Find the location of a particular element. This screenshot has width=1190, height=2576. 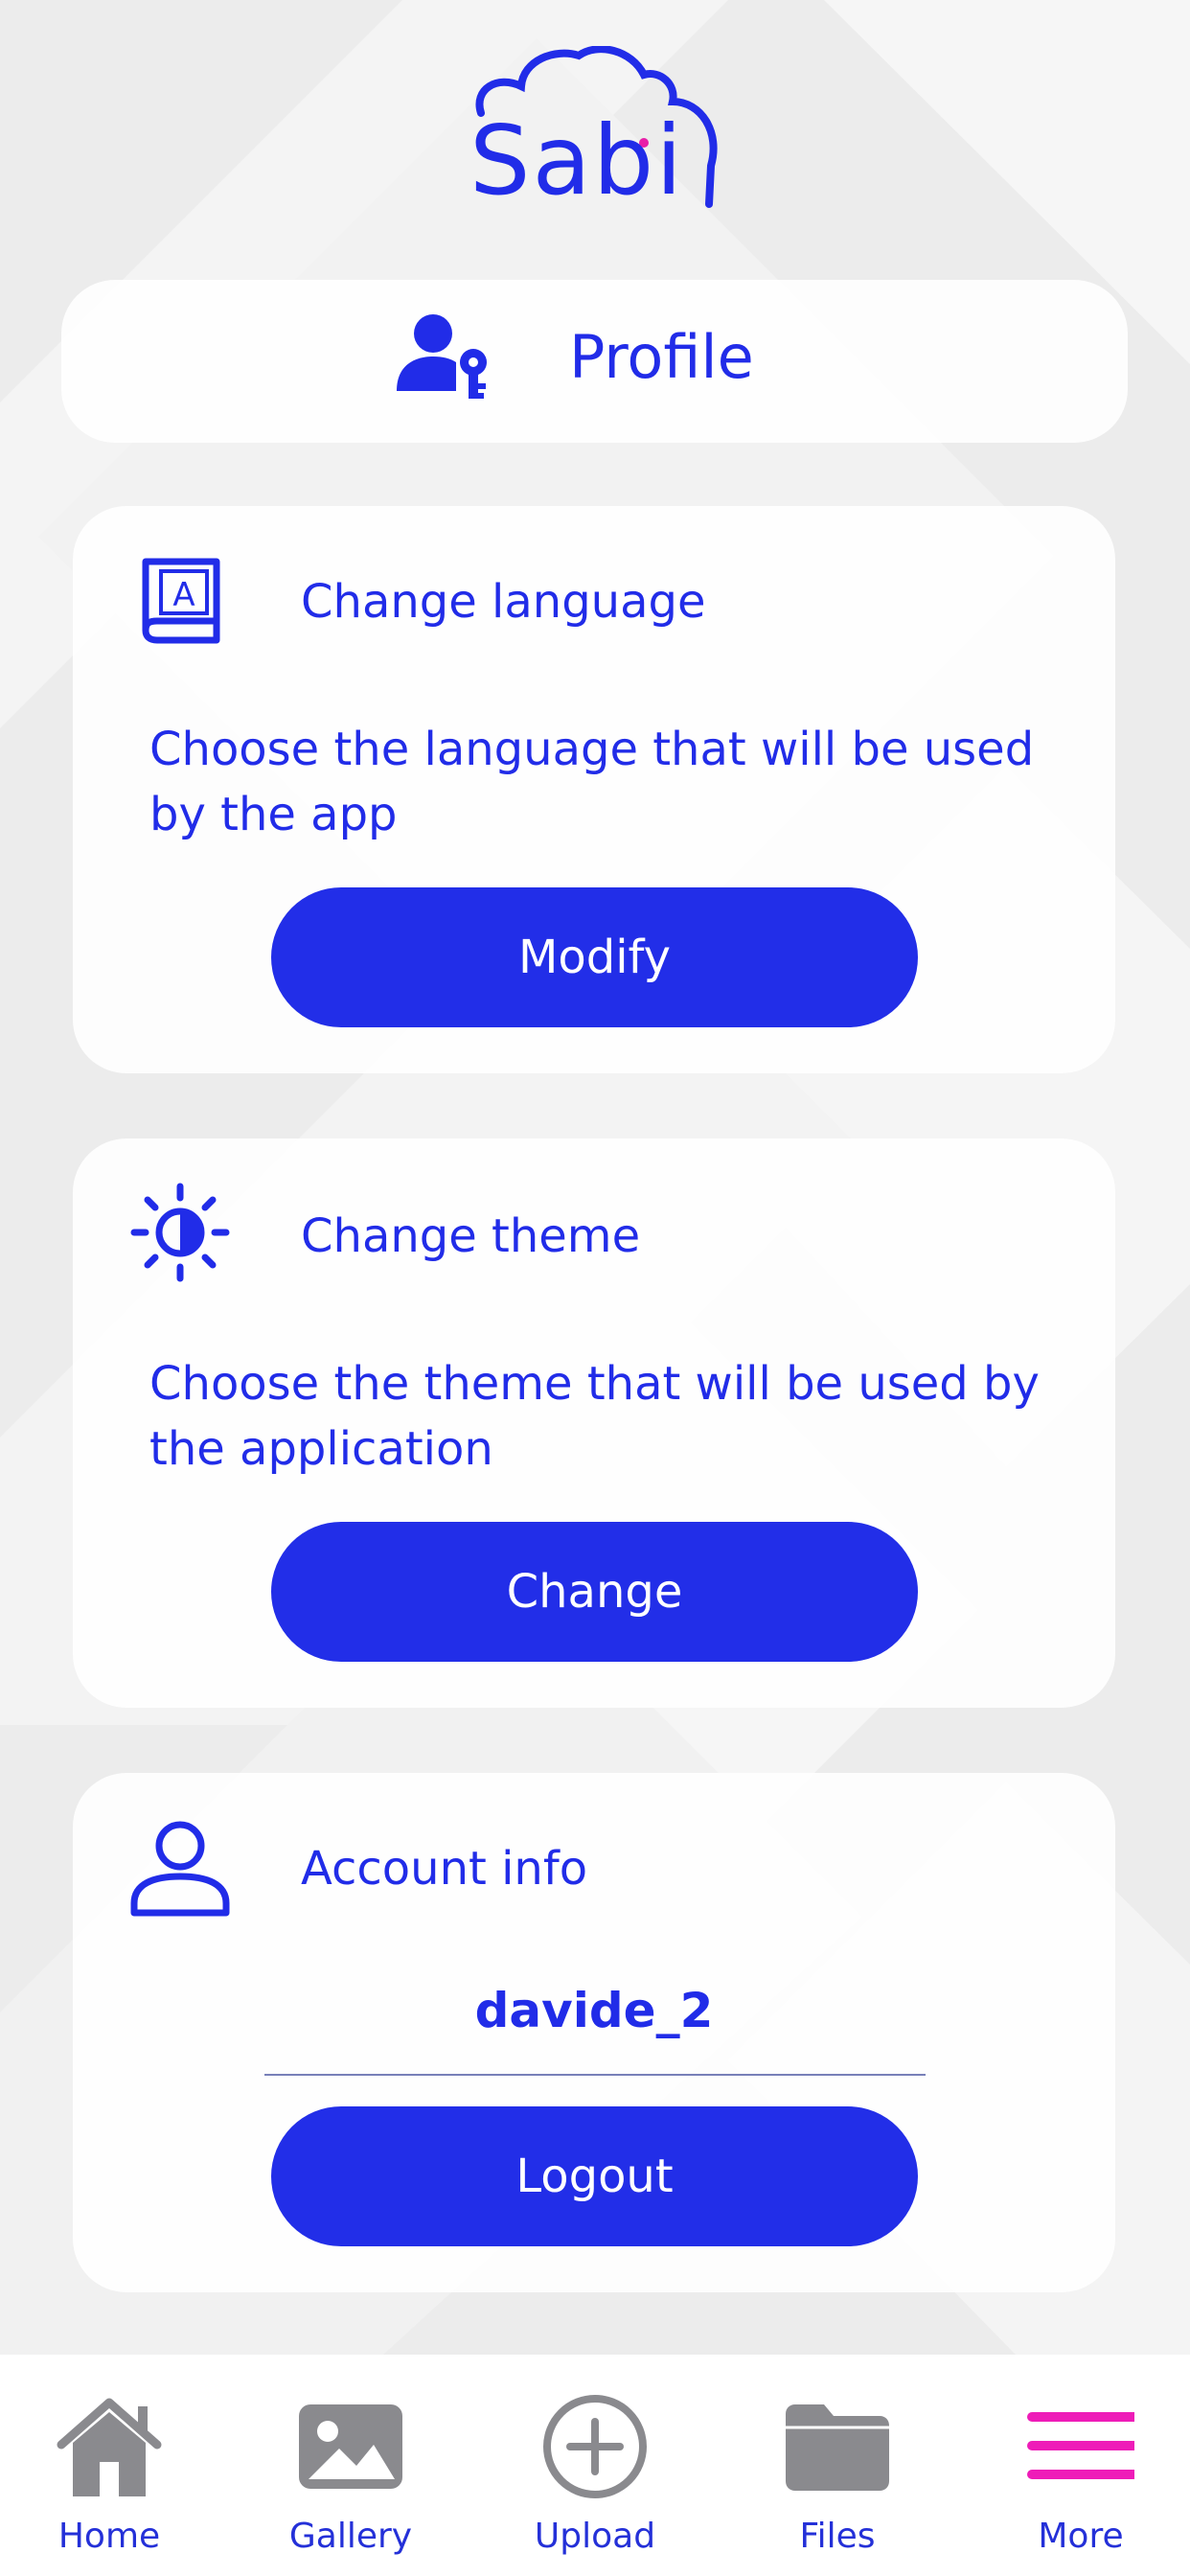

bottom-tab-bar: Home Gallery Upload Files More is located at coordinates (595, 2465).